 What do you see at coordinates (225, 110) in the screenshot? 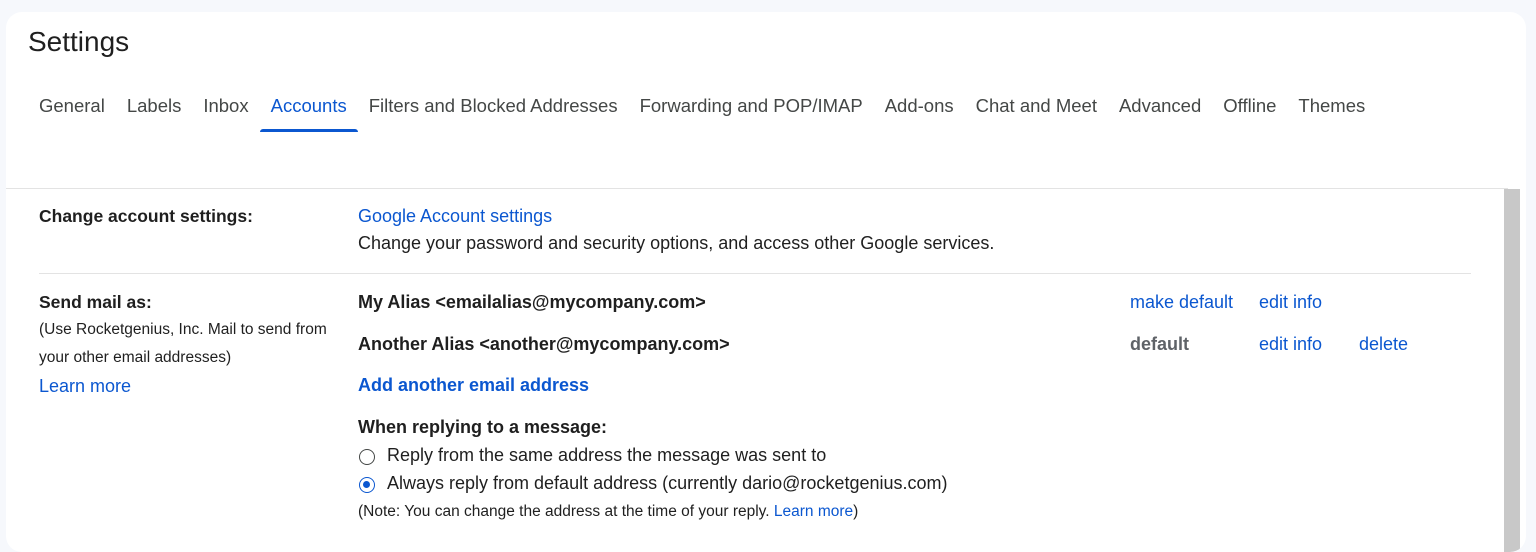
I see `tab-inbox: Inbox` at bounding box center [225, 110].